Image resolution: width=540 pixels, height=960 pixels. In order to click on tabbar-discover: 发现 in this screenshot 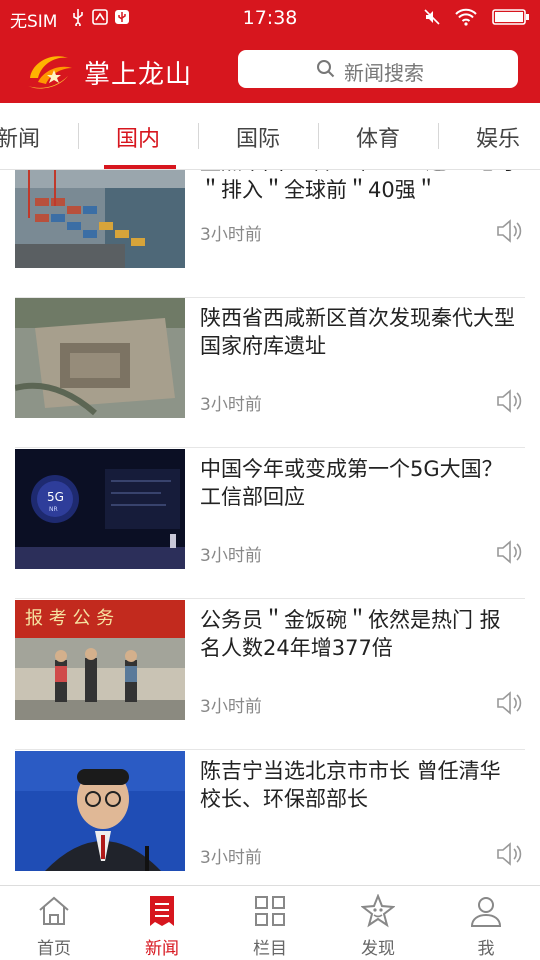, I will do `click(378, 923)`.